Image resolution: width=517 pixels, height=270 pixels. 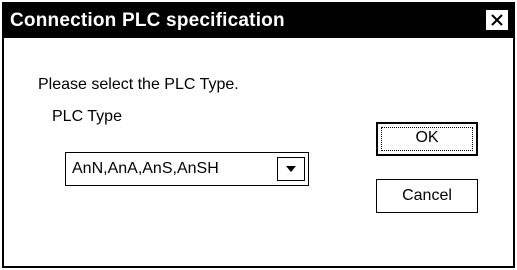 I want to click on close-x-icon, so click(x=497, y=20).